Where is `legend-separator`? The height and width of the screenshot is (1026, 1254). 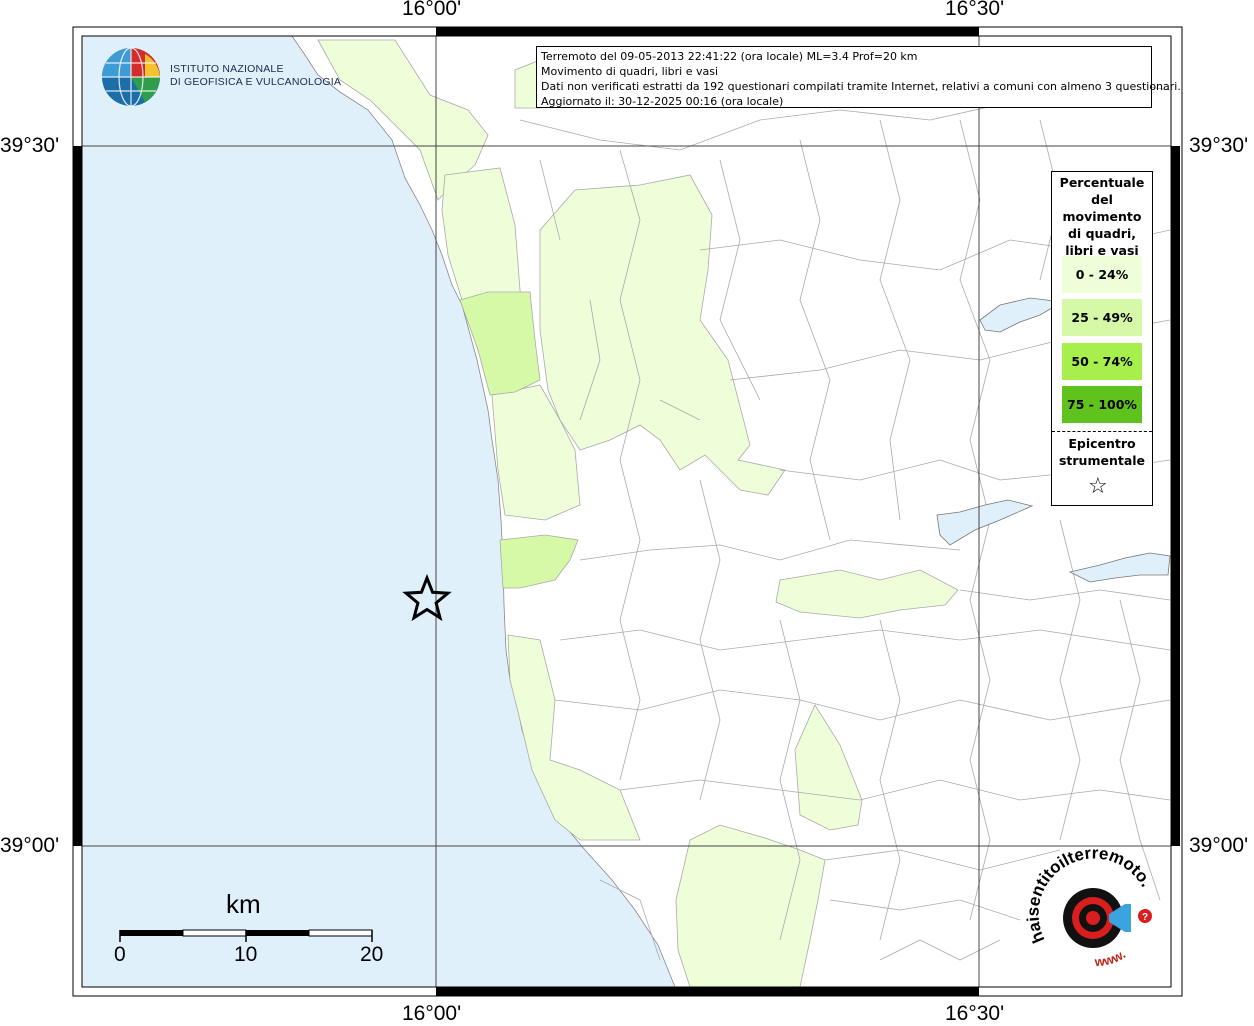
legend-separator is located at coordinates (1102, 431).